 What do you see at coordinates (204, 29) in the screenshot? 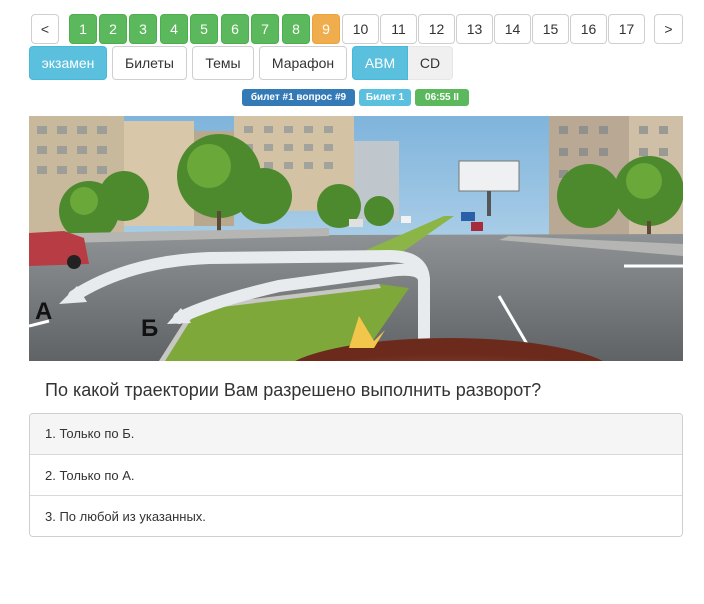
I see `page-5-button: 5` at bounding box center [204, 29].